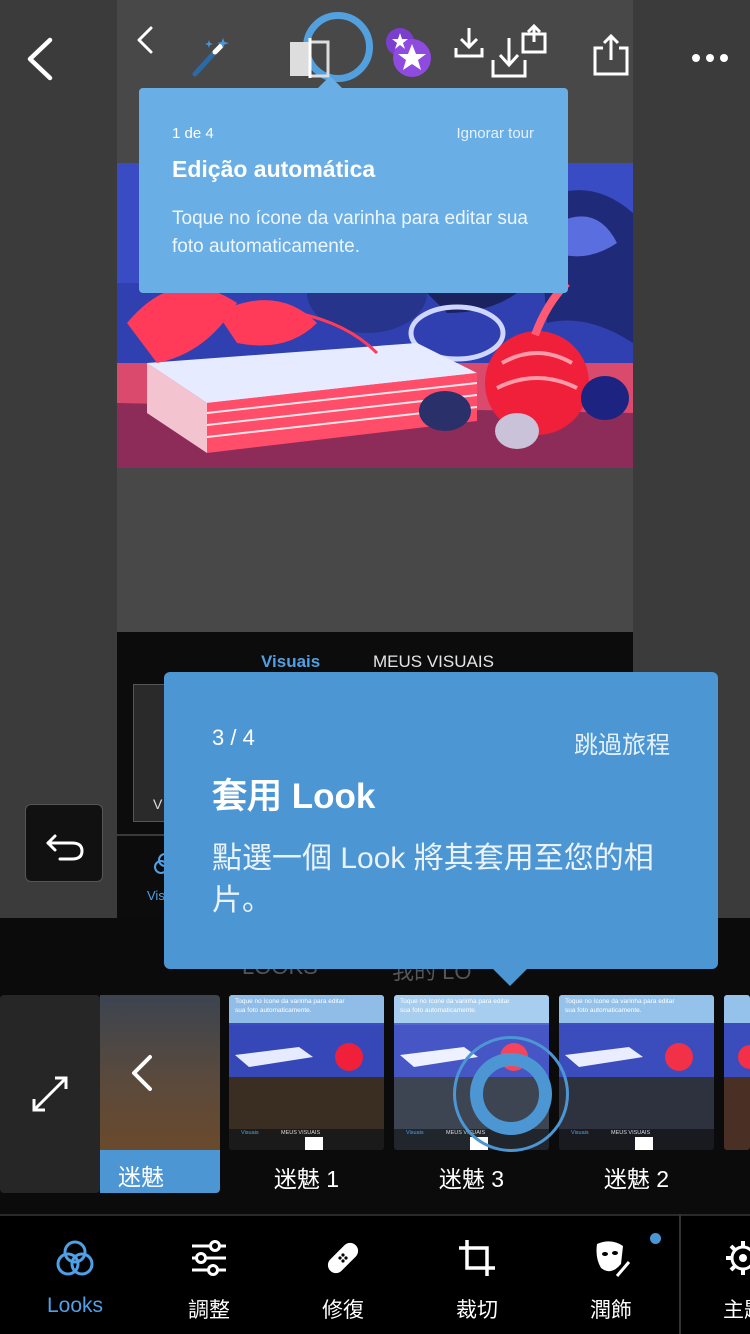  I want to click on inner-tab-meus-visuais: MEUS VISUAIS, so click(433, 661).